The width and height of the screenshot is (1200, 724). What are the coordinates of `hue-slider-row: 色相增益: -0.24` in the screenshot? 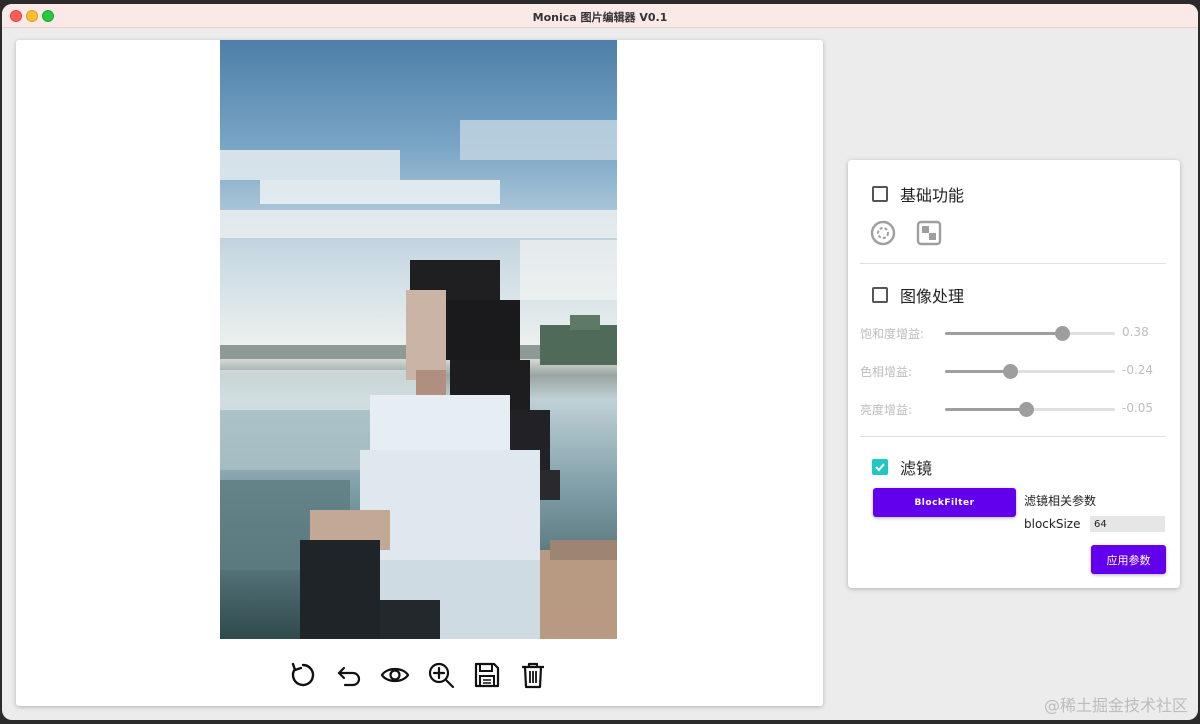 It's located at (1015, 371).